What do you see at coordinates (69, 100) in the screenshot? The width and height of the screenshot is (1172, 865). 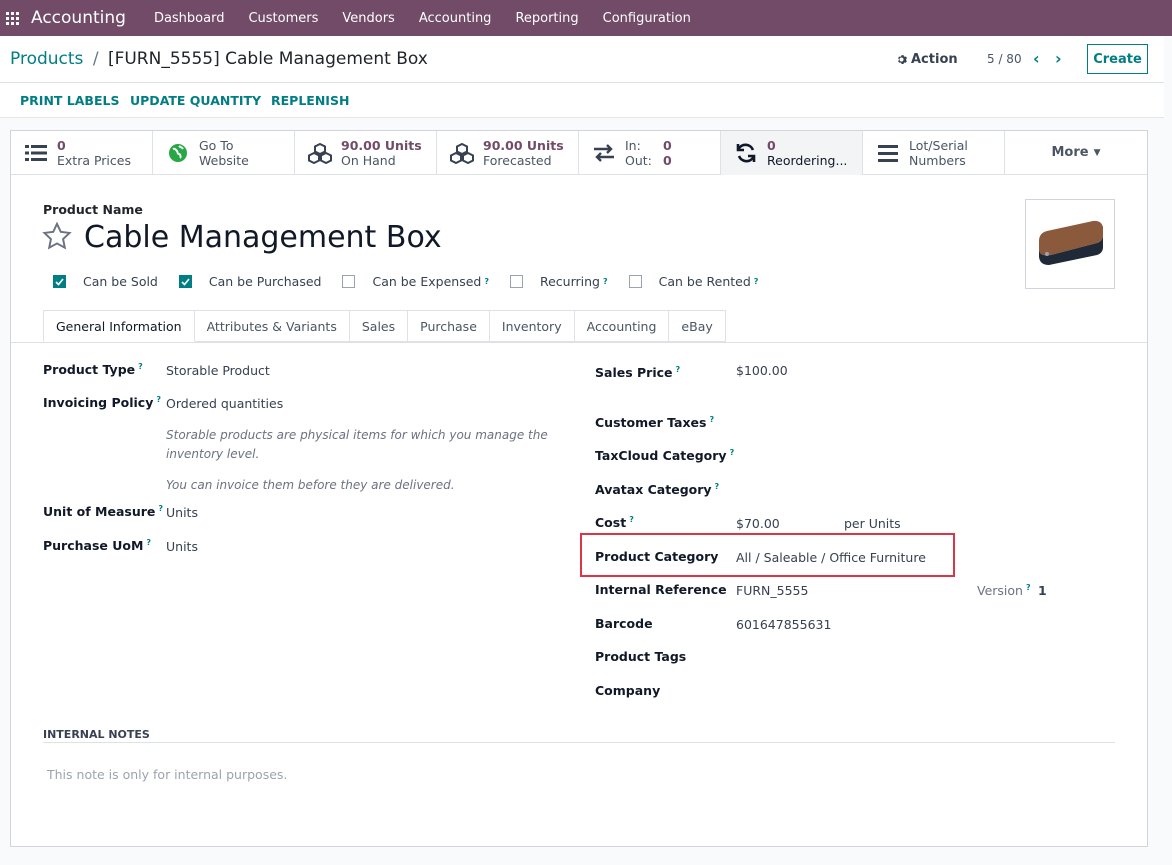 I see `print-labels-button: PRINT LABELS` at bounding box center [69, 100].